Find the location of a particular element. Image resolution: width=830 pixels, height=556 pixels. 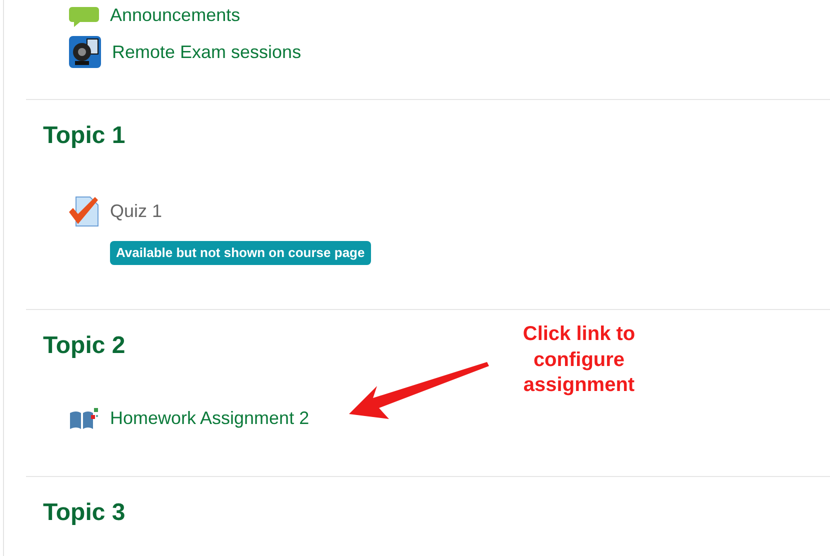

callout-text: Click link to configure assignment is located at coordinates (579, 360).